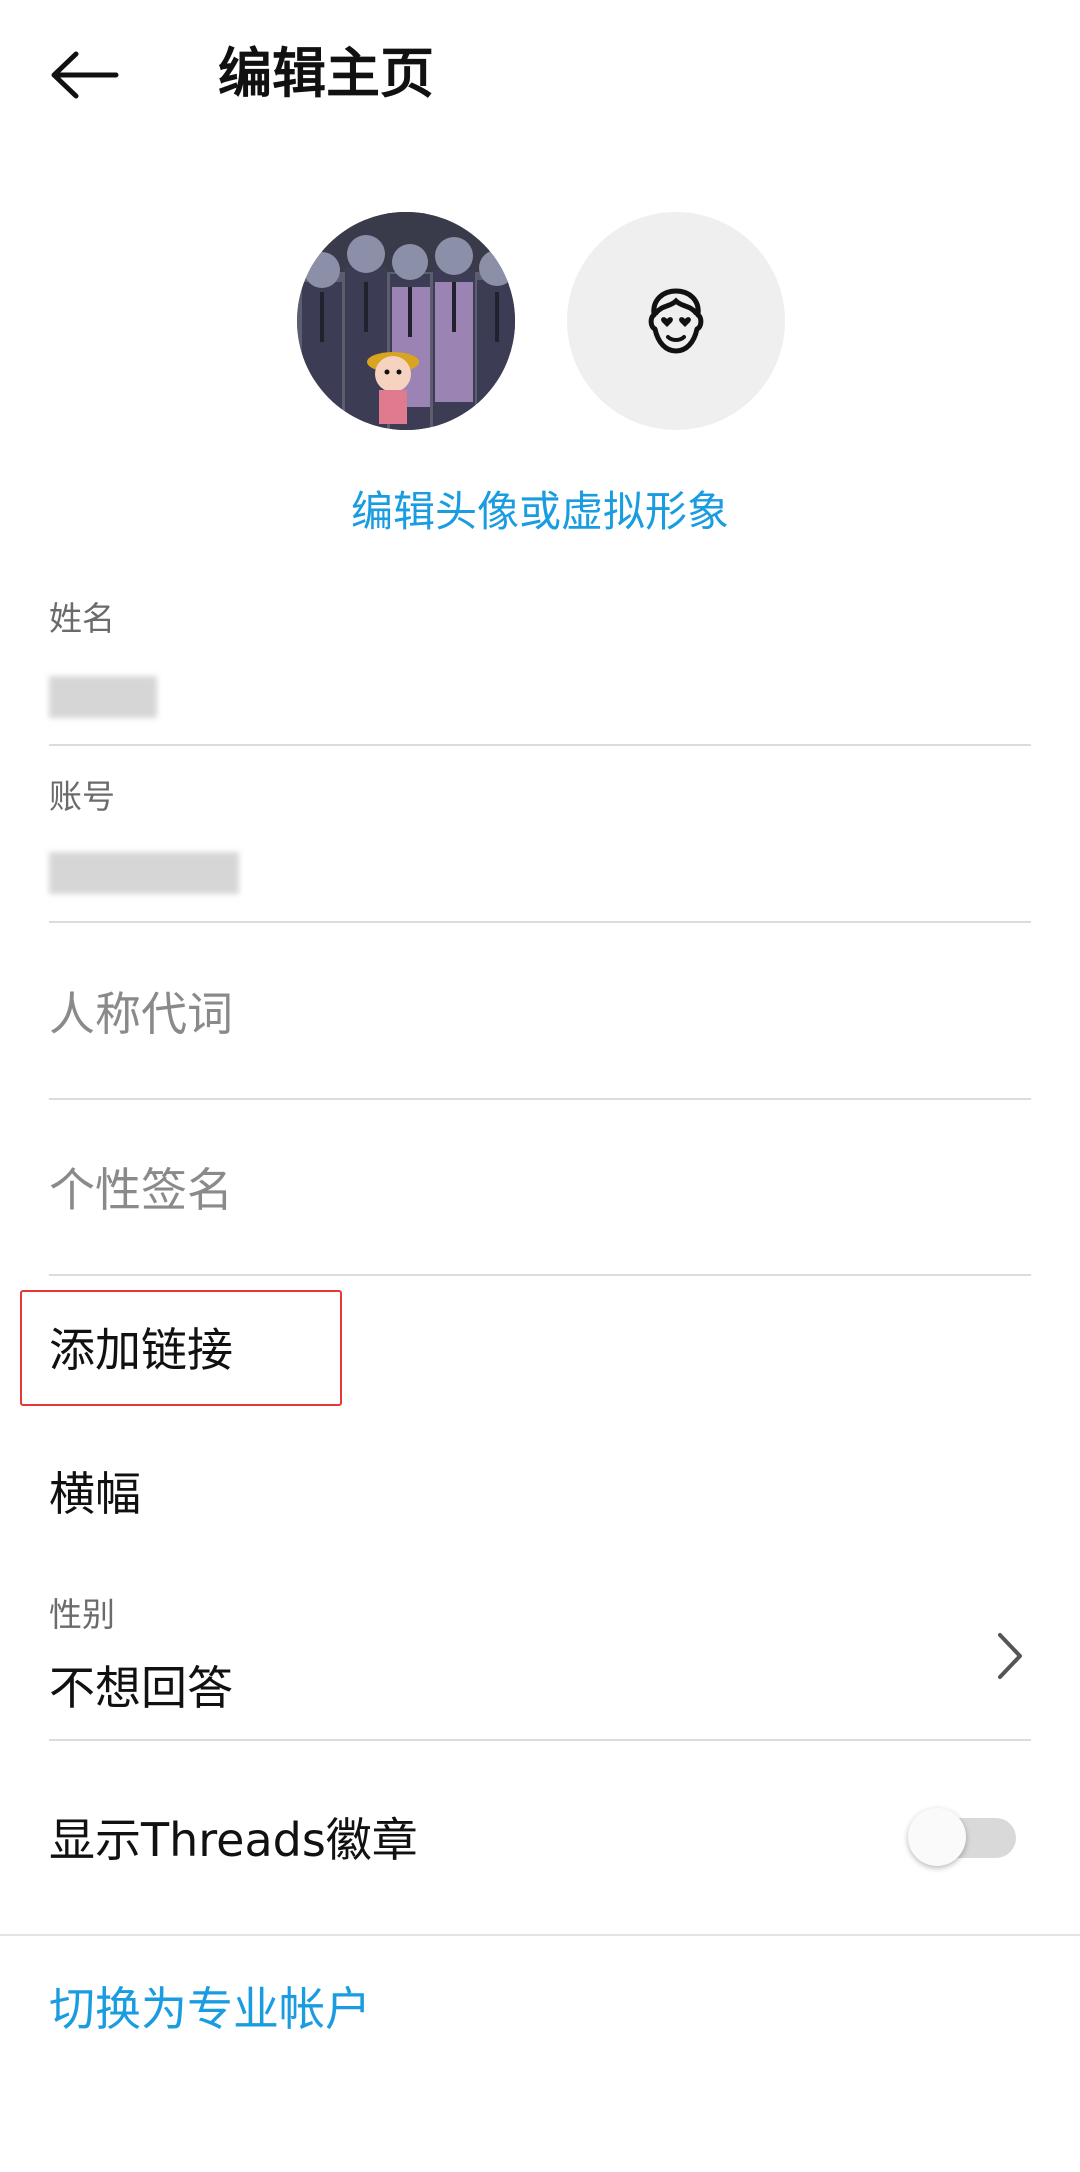 Image resolution: width=1080 pixels, height=2172 pixels. What do you see at coordinates (103, 697) in the screenshot?
I see `name-value-redacted` at bounding box center [103, 697].